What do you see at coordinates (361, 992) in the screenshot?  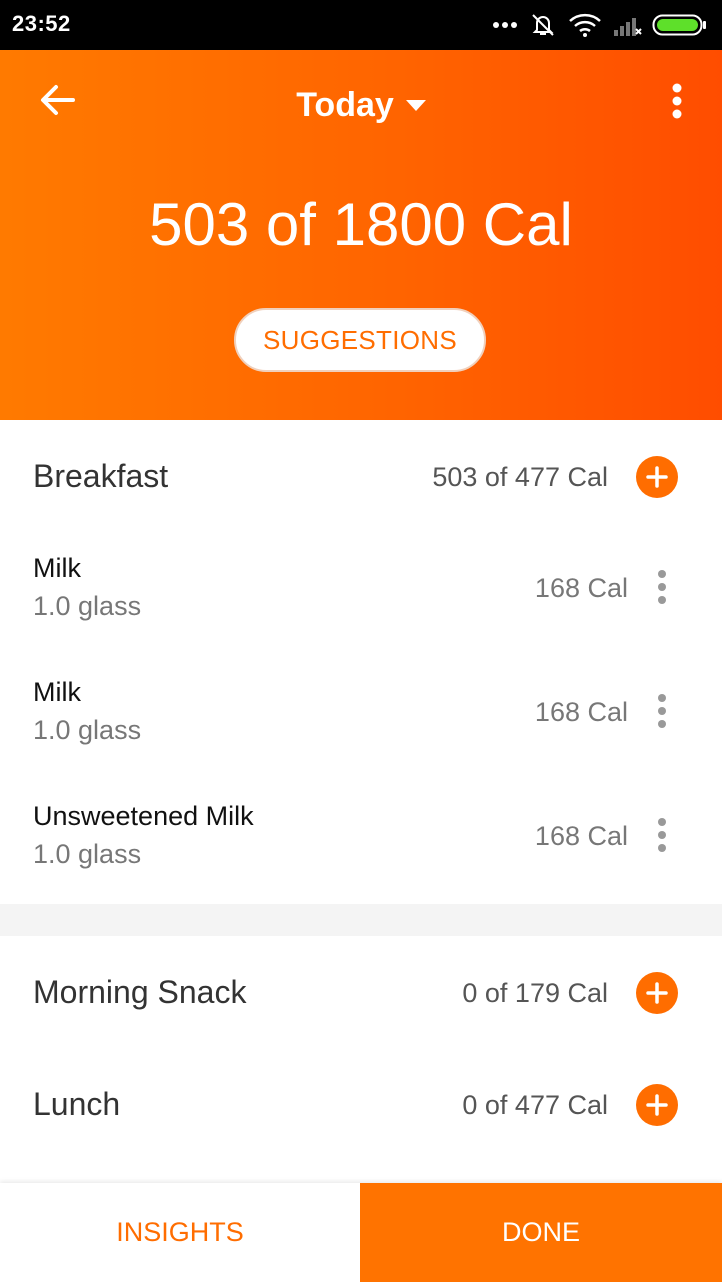 I see `meal-header-morning-snack: Morning Snack 0 of 179 Cal` at bounding box center [361, 992].